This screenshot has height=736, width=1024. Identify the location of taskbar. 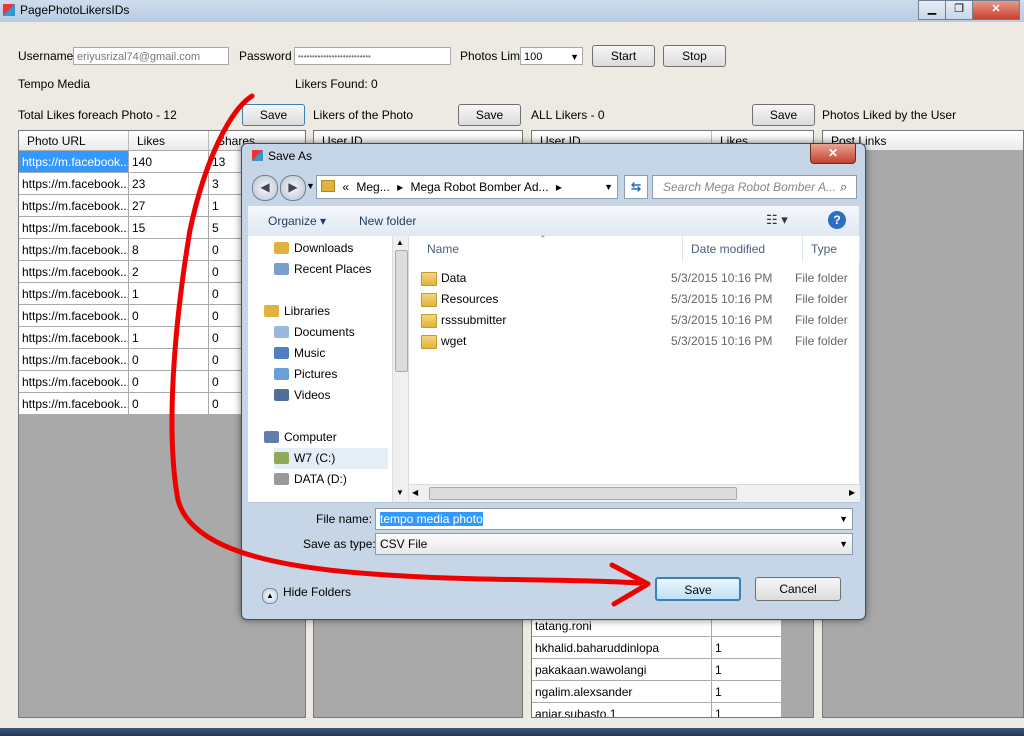
(512, 732).